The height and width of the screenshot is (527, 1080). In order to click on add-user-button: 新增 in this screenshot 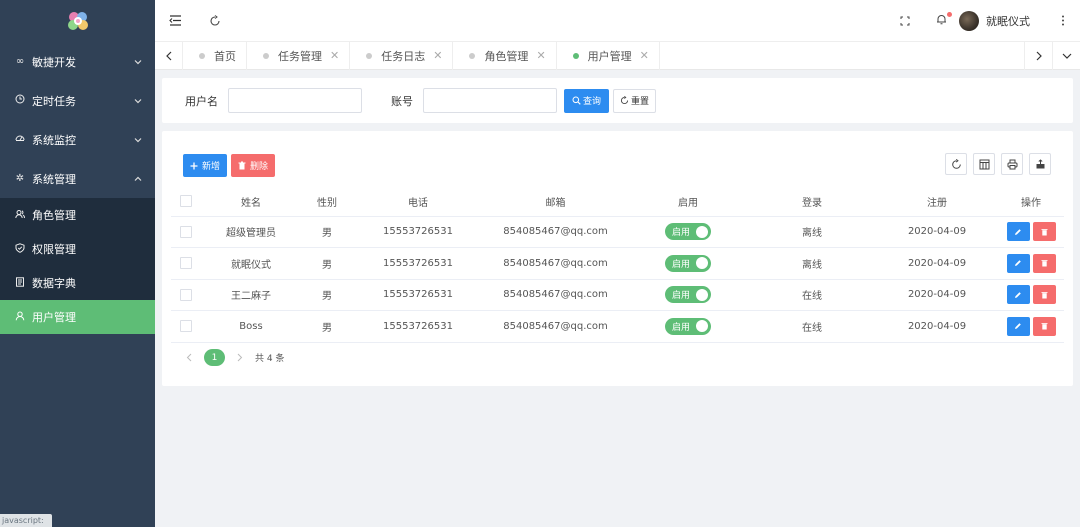, I will do `click(205, 165)`.